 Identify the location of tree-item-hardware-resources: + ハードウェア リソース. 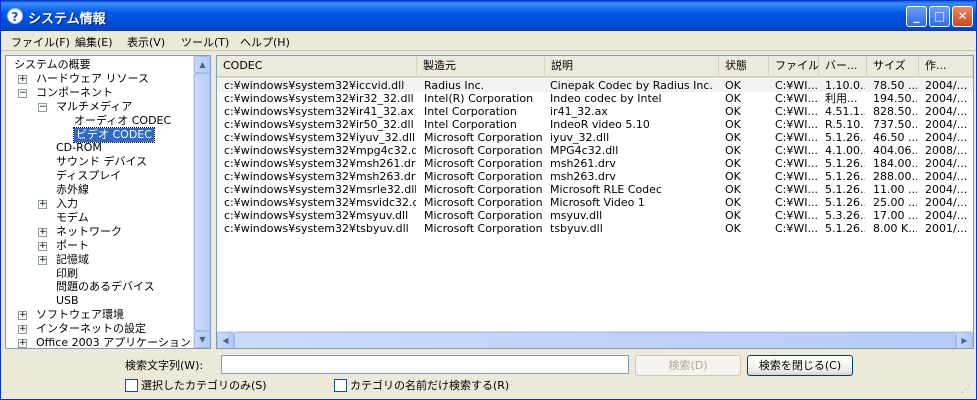
(100, 79).